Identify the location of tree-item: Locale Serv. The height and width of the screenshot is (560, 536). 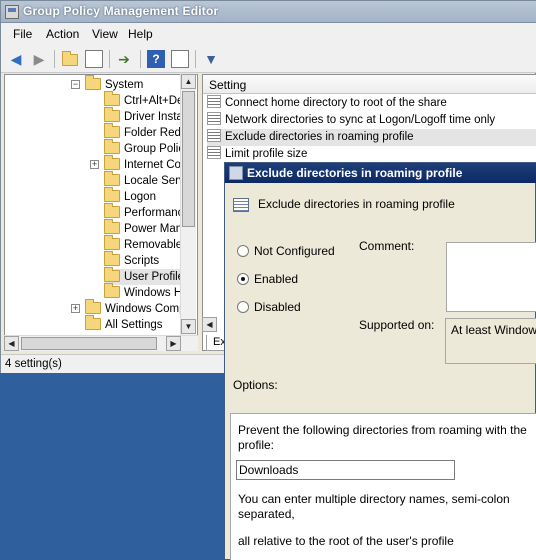
(144, 180).